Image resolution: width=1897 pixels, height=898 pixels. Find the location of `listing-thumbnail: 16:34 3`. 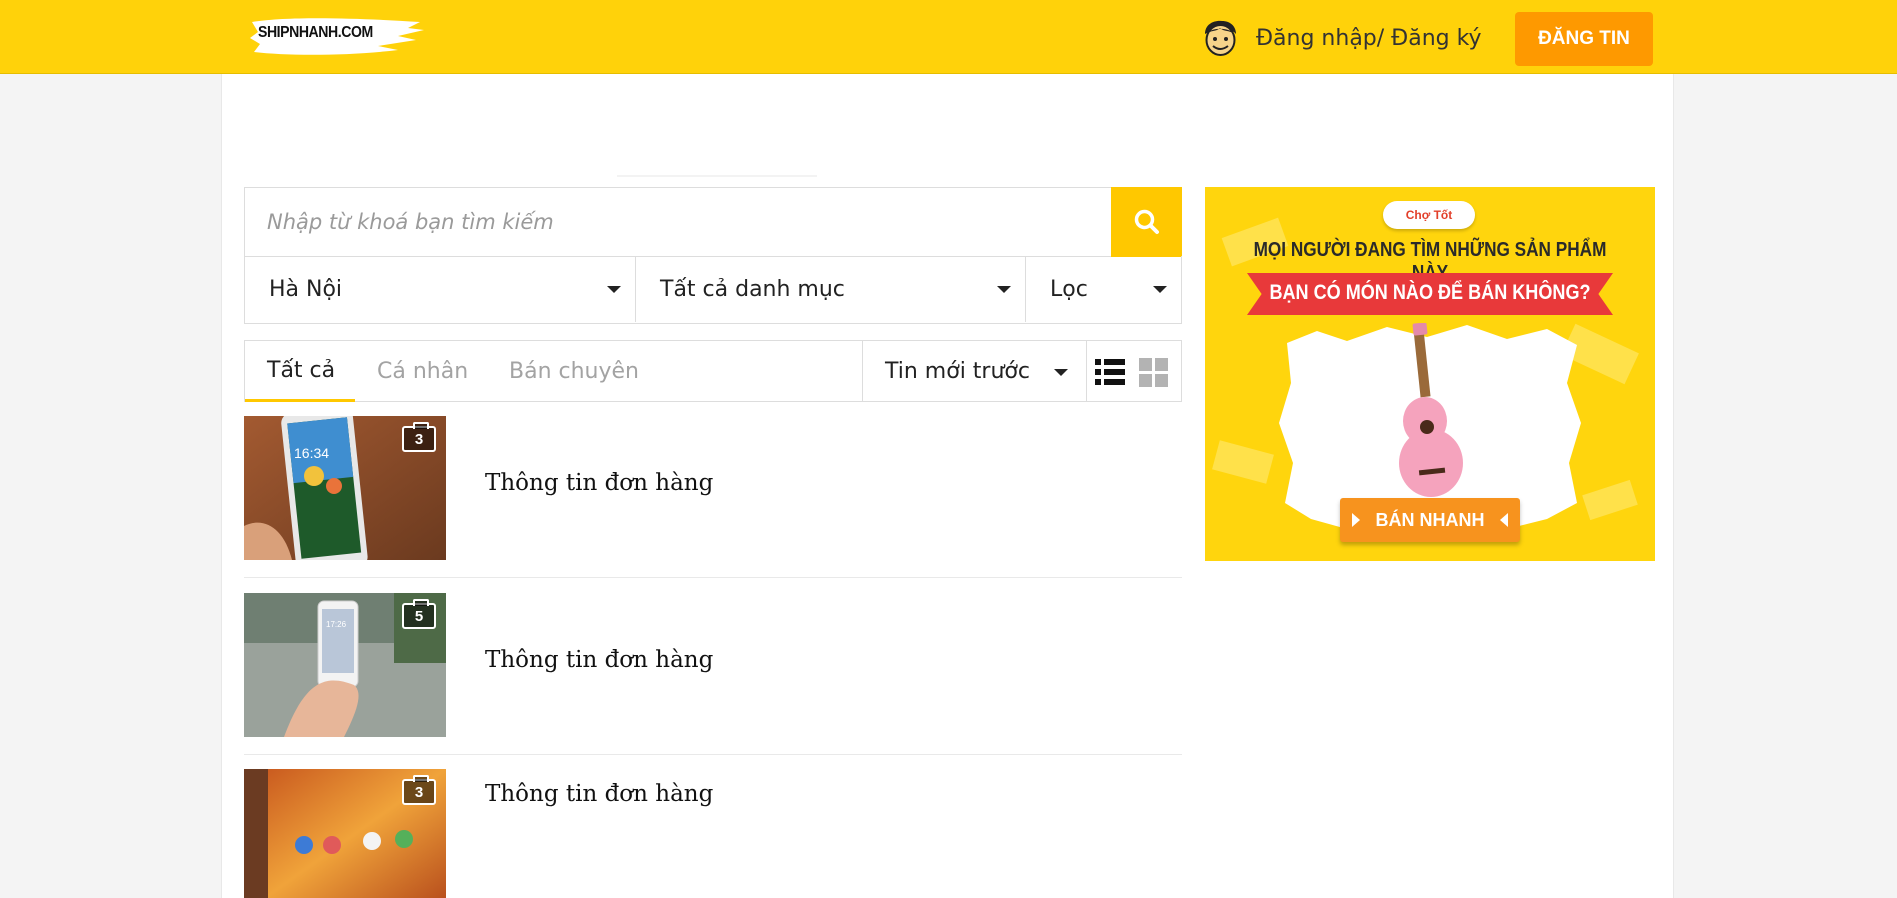

listing-thumbnail: 16:34 3 is located at coordinates (345, 488).